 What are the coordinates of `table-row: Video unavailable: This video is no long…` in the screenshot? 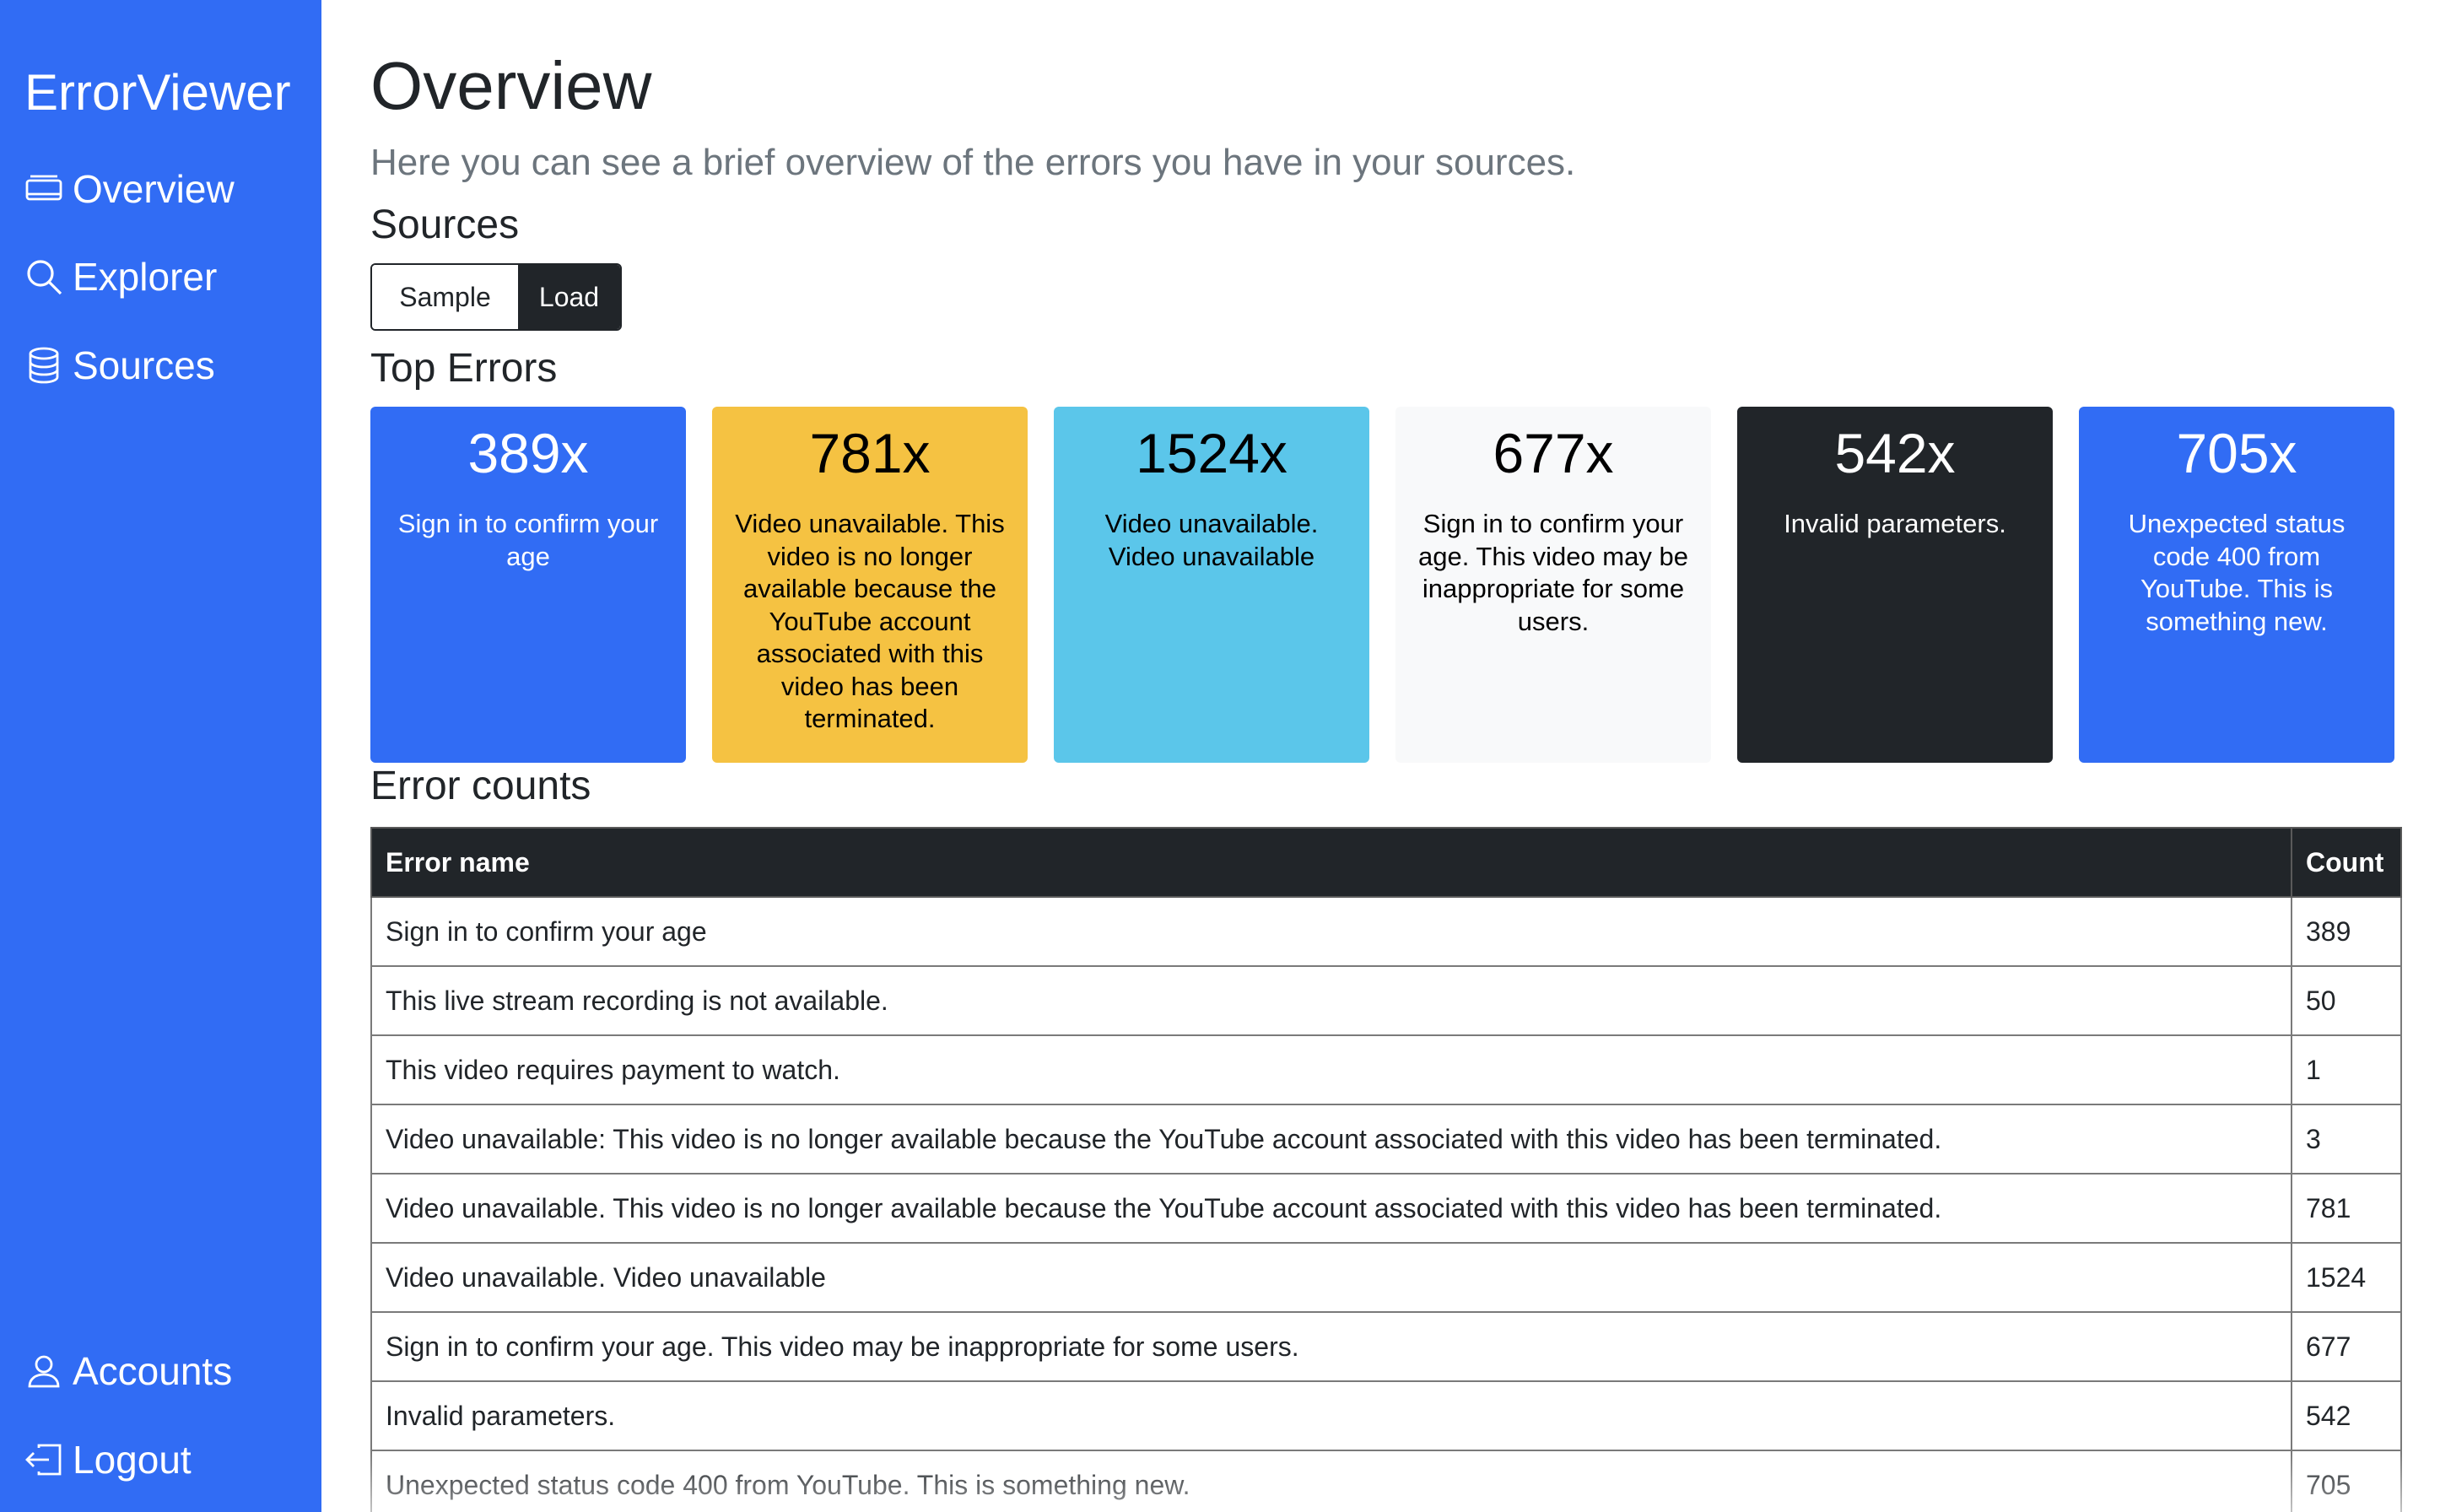 It's located at (1386, 1139).